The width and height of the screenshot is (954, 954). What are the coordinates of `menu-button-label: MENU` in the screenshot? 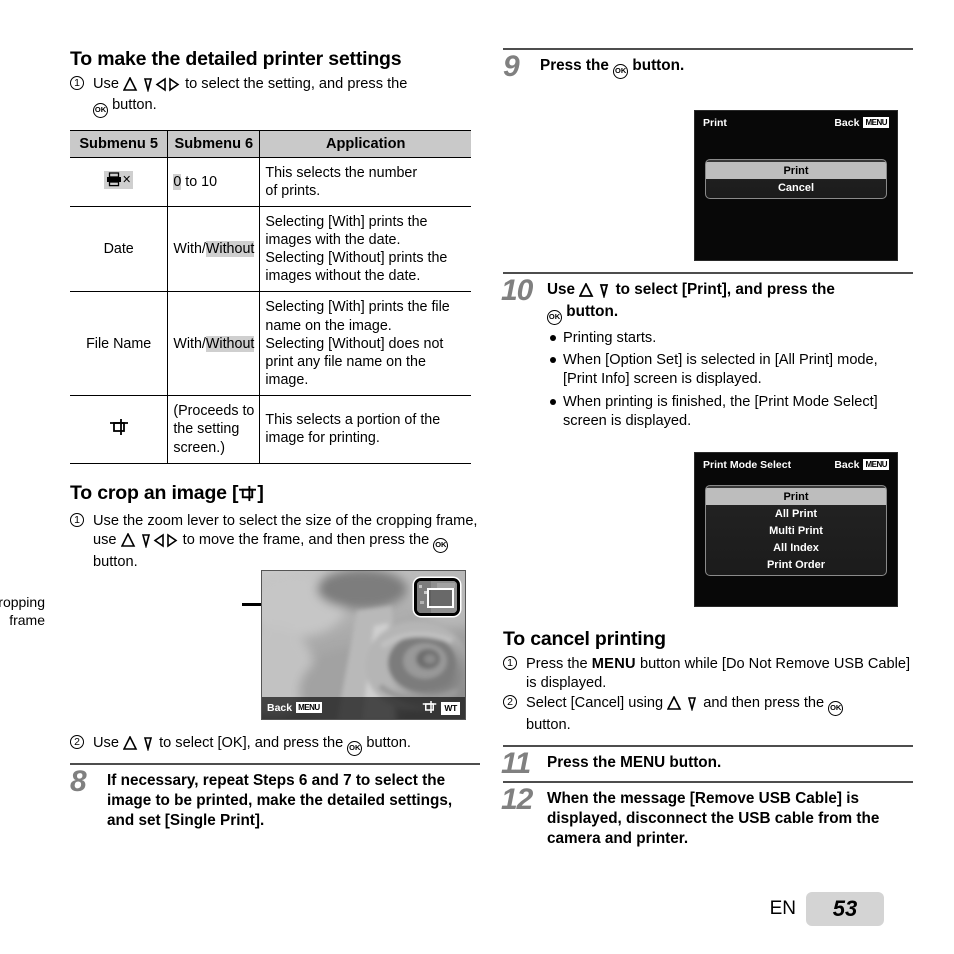 It's located at (643, 762).